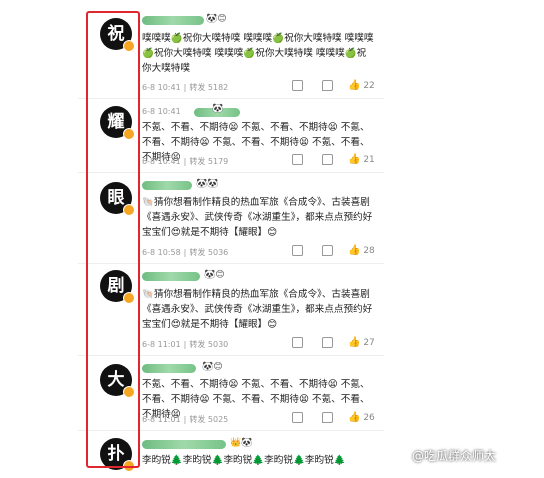  What do you see at coordinates (218, 109) in the screenshot?
I see `username-emoji: 🐼` at bounding box center [218, 109].